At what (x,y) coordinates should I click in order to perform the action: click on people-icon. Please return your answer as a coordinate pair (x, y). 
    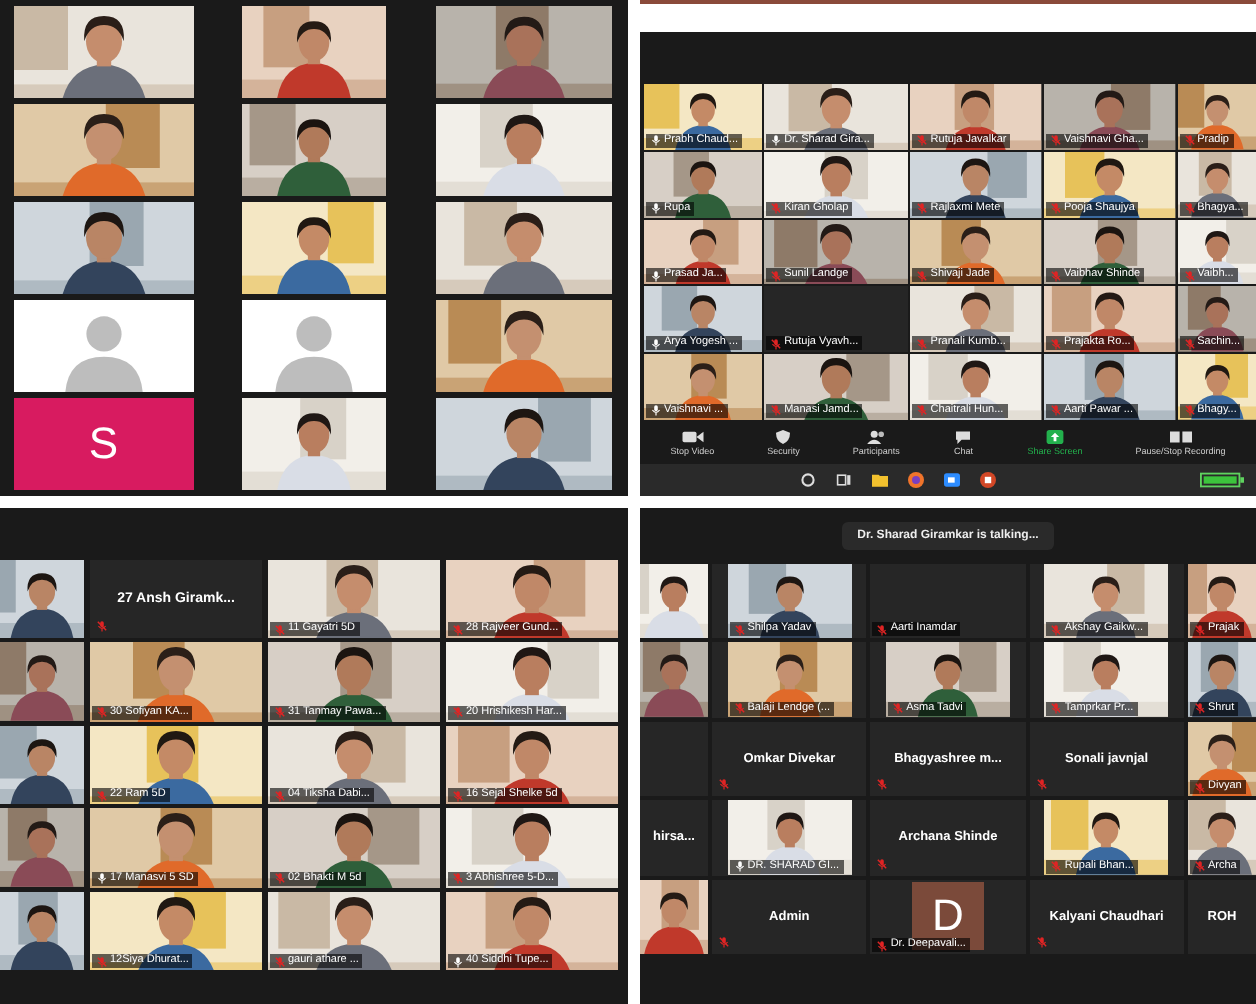
    Looking at the image, I should click on (876, 436).